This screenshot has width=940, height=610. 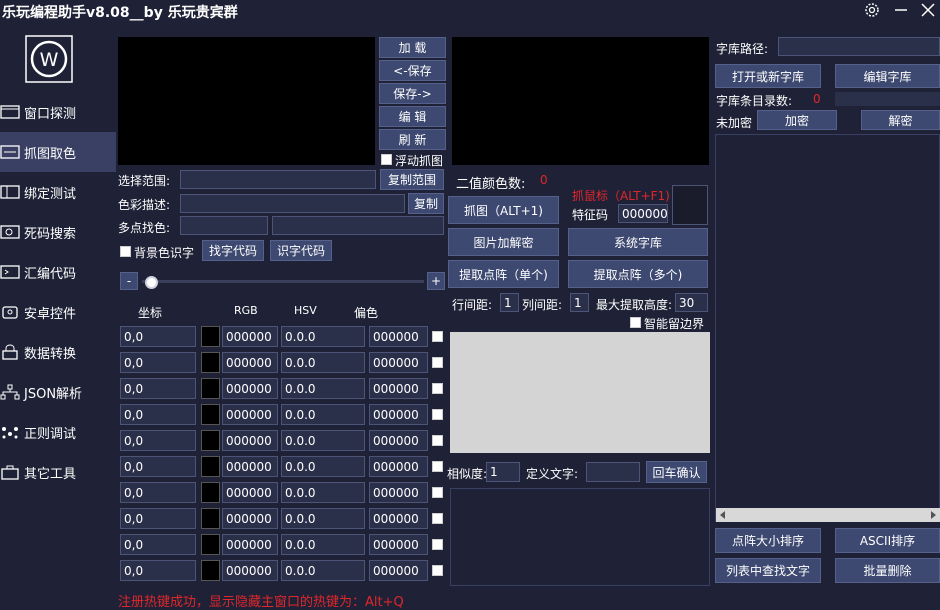 What do you see at coordinates (58, 432) in the screenshot?
I see `sidebar-item-8: 正则调试` at bounding box center [58, 432].